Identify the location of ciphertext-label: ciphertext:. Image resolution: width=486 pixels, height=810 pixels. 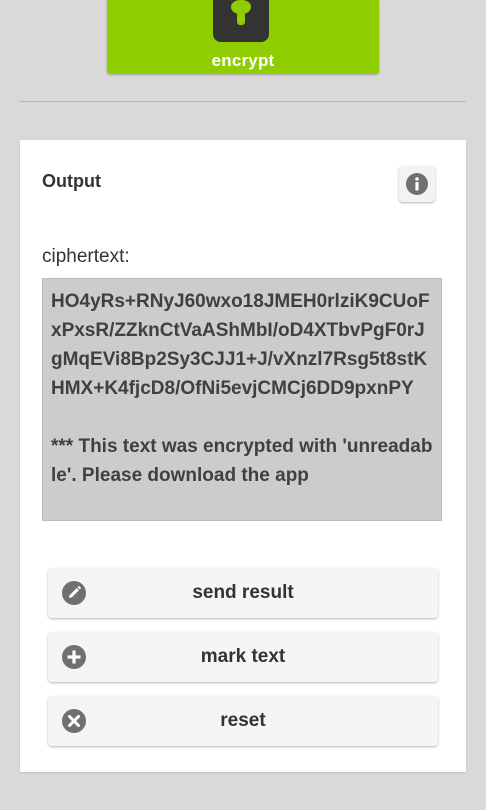
(86, 256).